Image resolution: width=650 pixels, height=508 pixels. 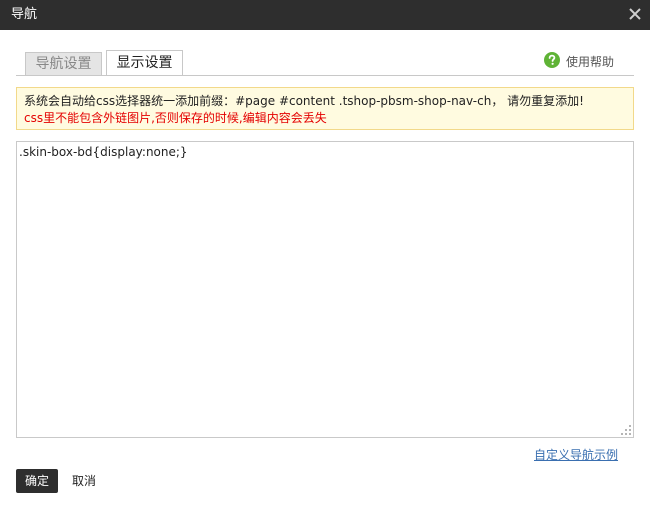 I want to click on custom-nav-example-link: 自定义导航示例, so click(x=576, y=454).